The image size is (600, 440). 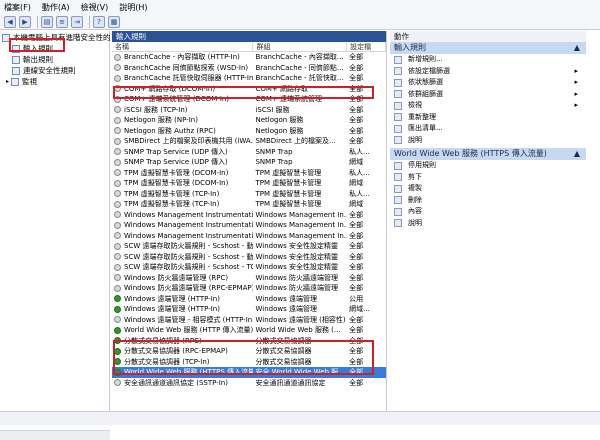 I want to click on action-item: 重新整理, so click(x=488, y=118).